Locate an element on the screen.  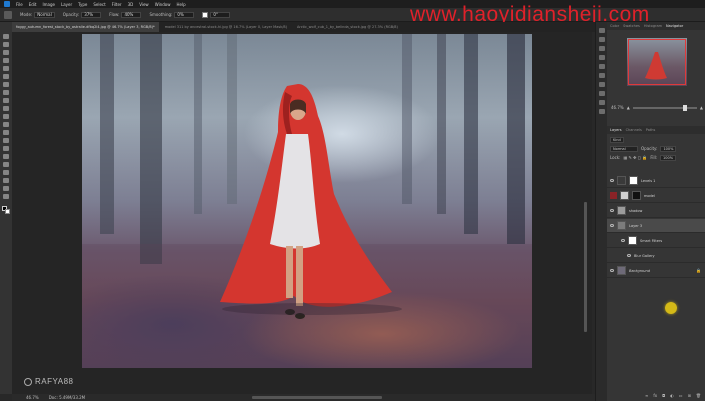
properties-panel-icon is located at coordinates (601, 39).